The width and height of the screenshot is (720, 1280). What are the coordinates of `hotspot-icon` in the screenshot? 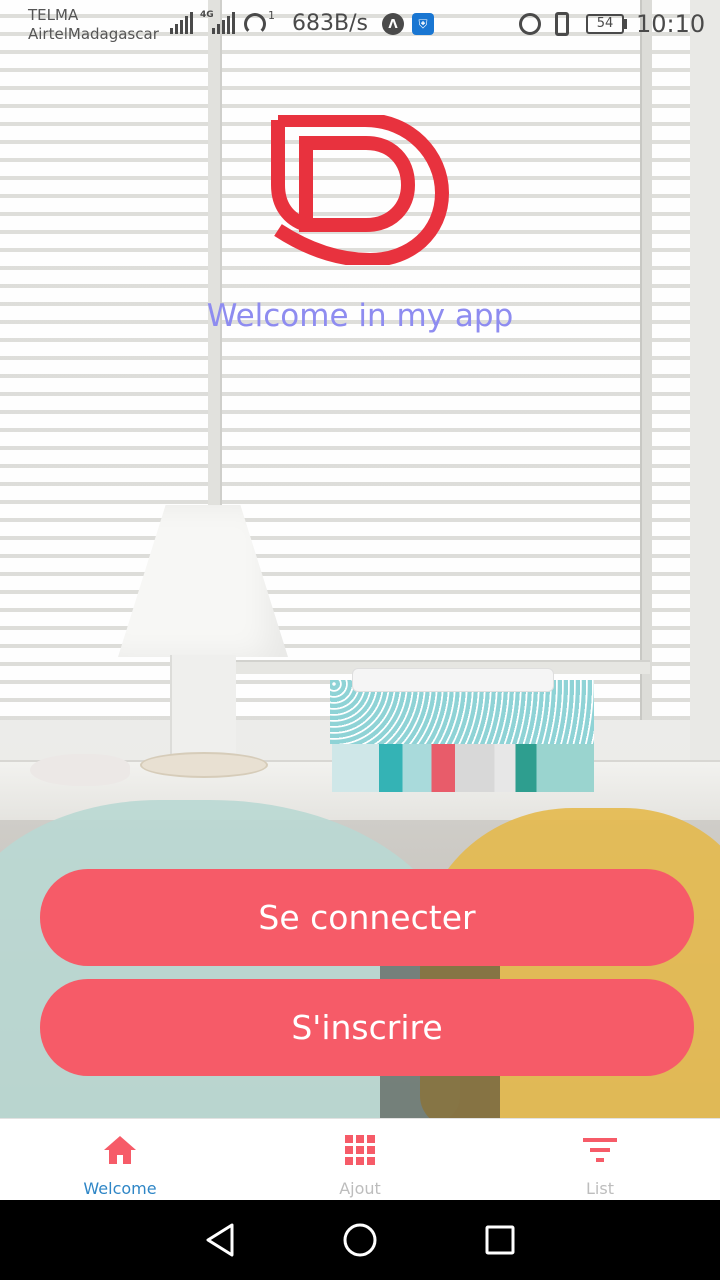 It's located at (255, 24).